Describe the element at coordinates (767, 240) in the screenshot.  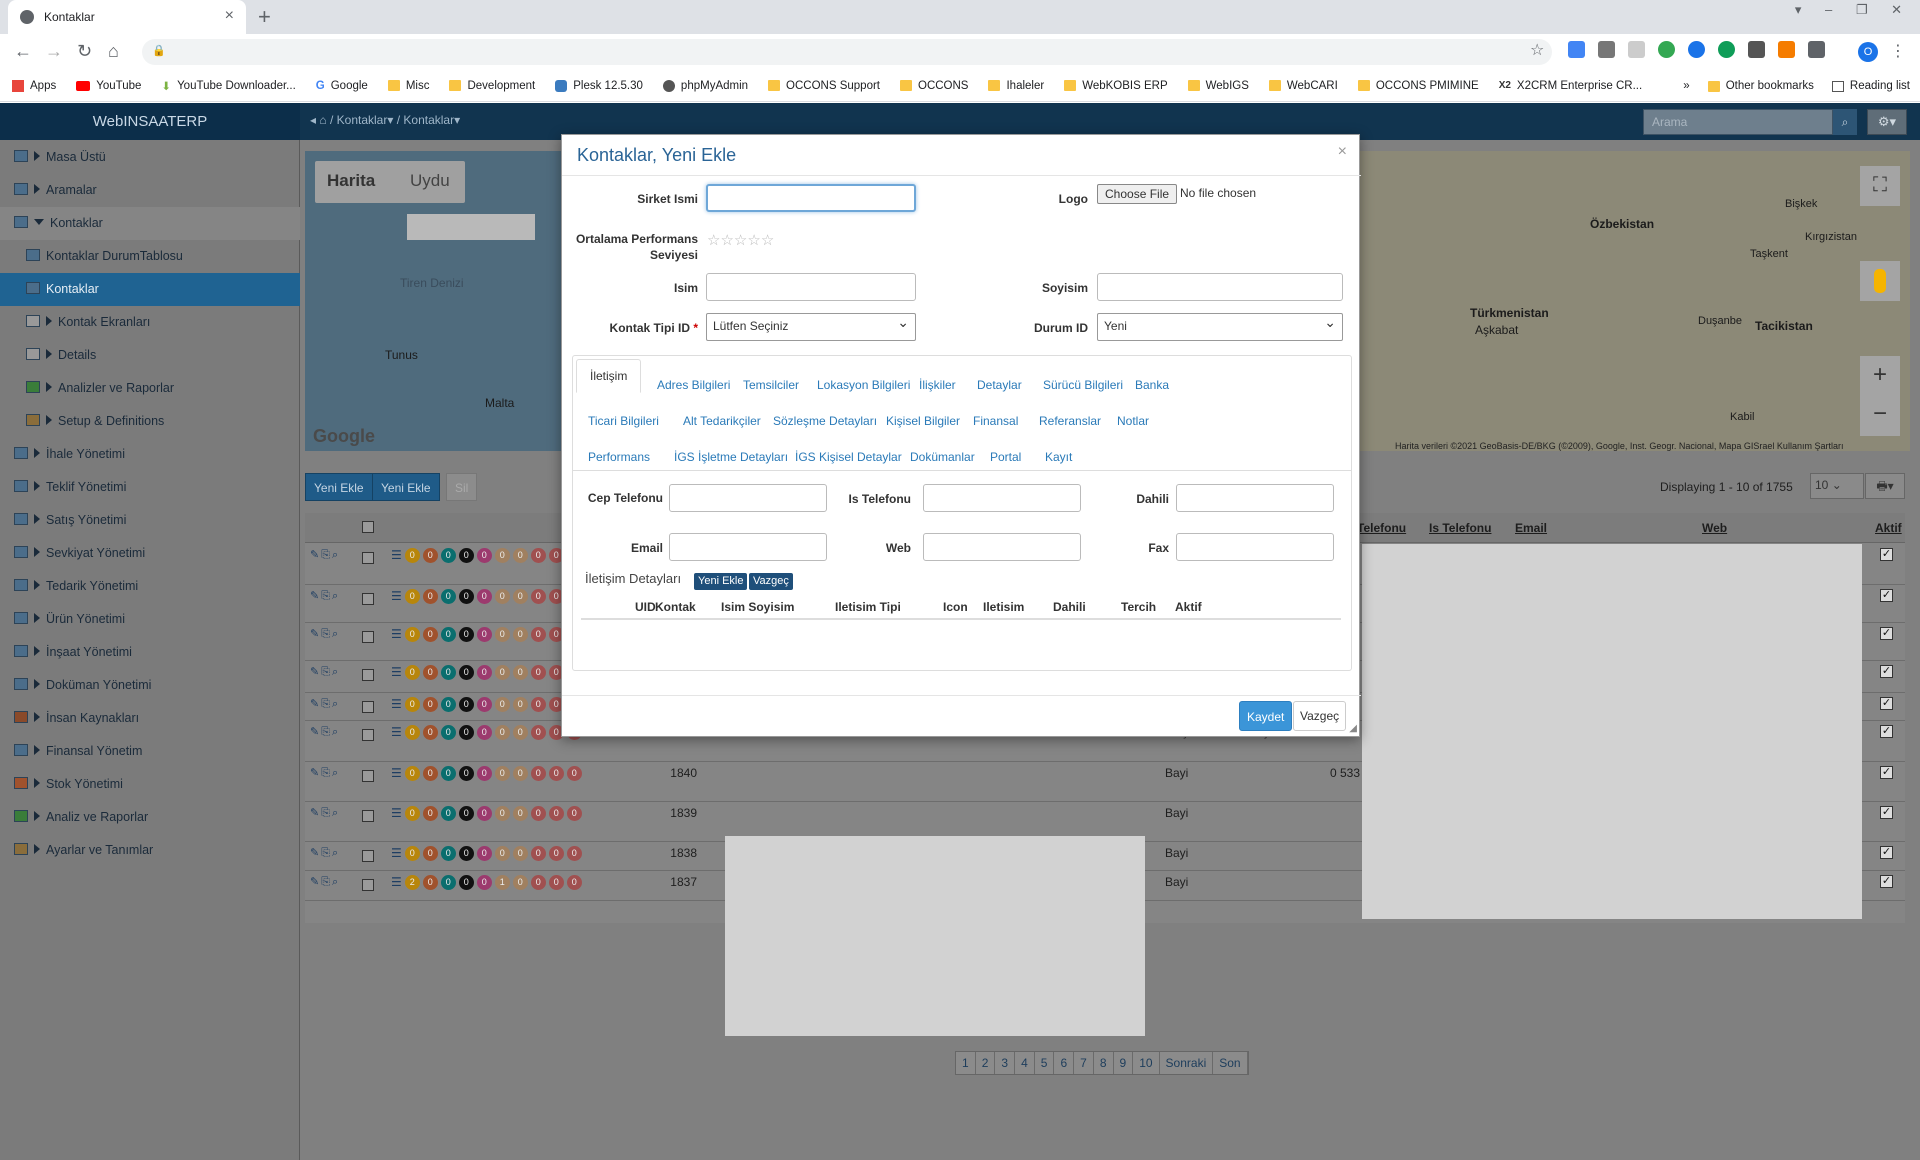
I see `star-icon: ☆` at that location.